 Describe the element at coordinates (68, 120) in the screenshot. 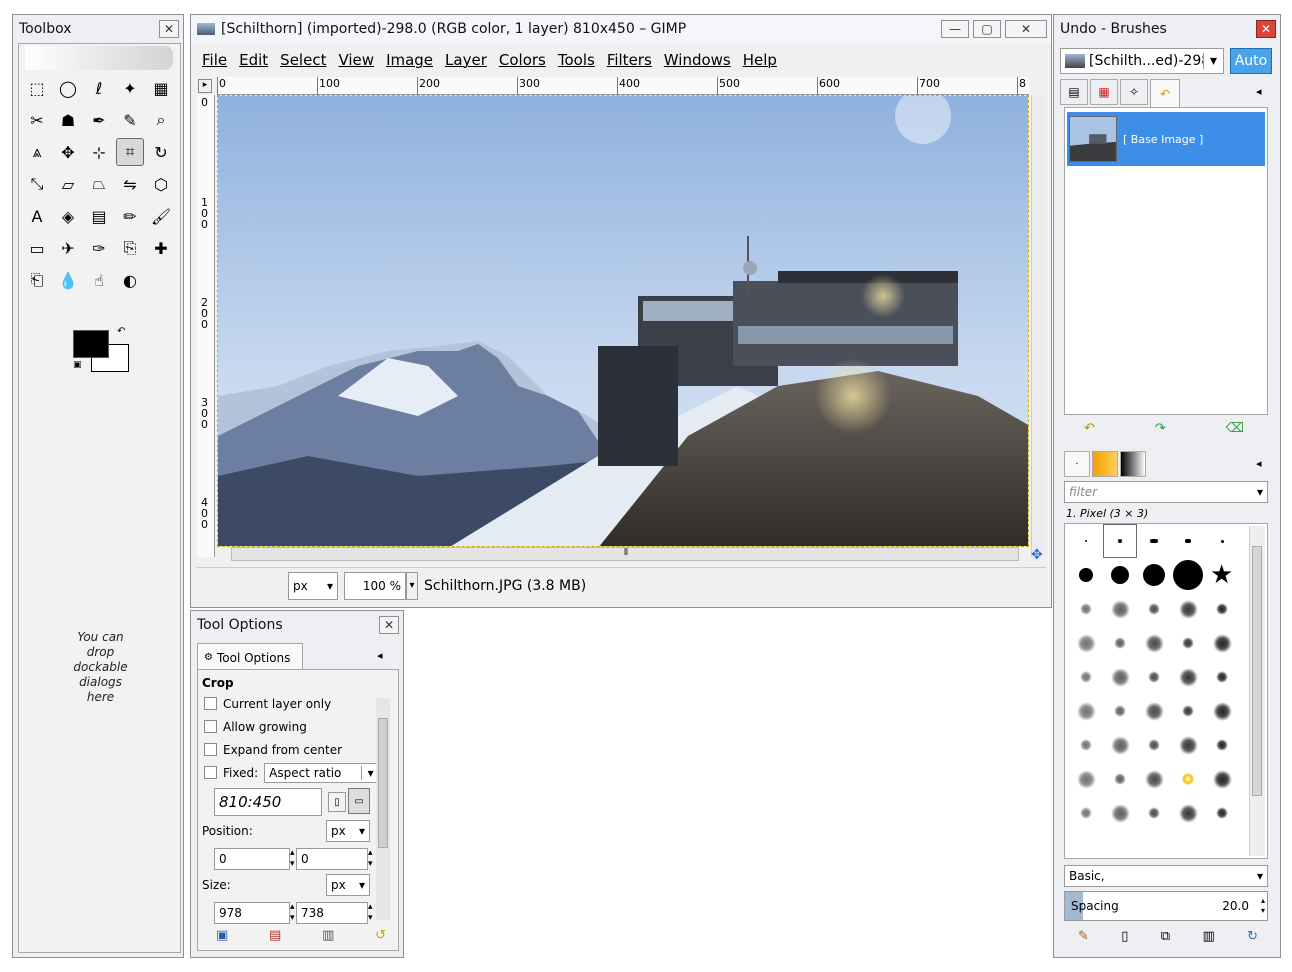

I see `foreground-select-icon: ☗` at that location.